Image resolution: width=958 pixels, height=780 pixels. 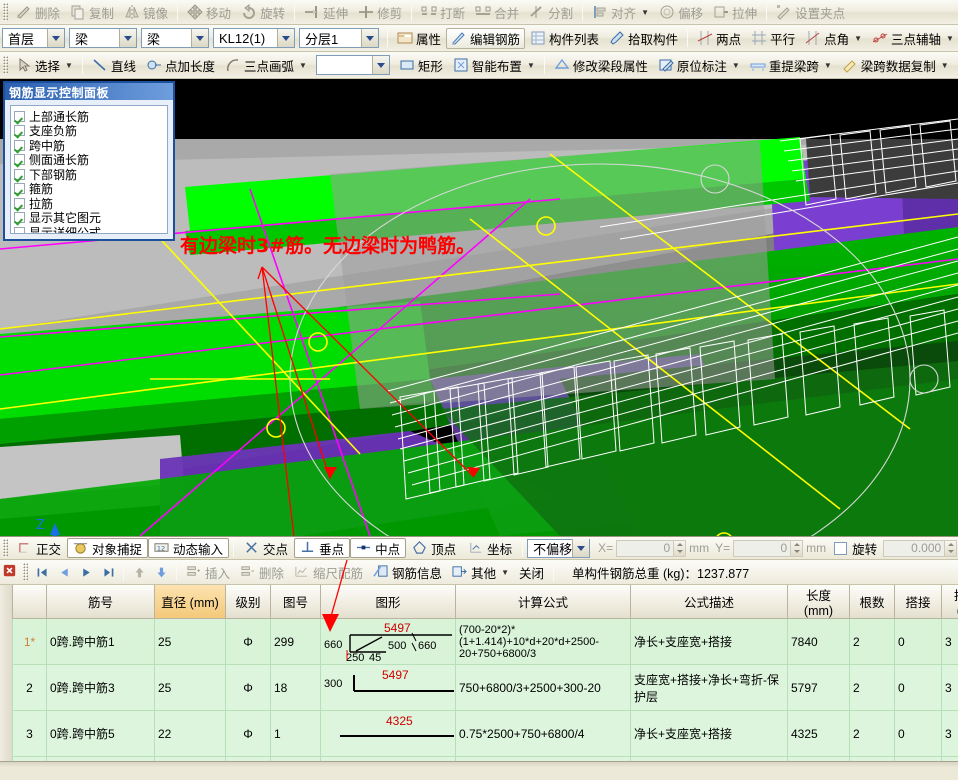 I want to click on grid-button-delete: 删除, so click(x=262, y=572).